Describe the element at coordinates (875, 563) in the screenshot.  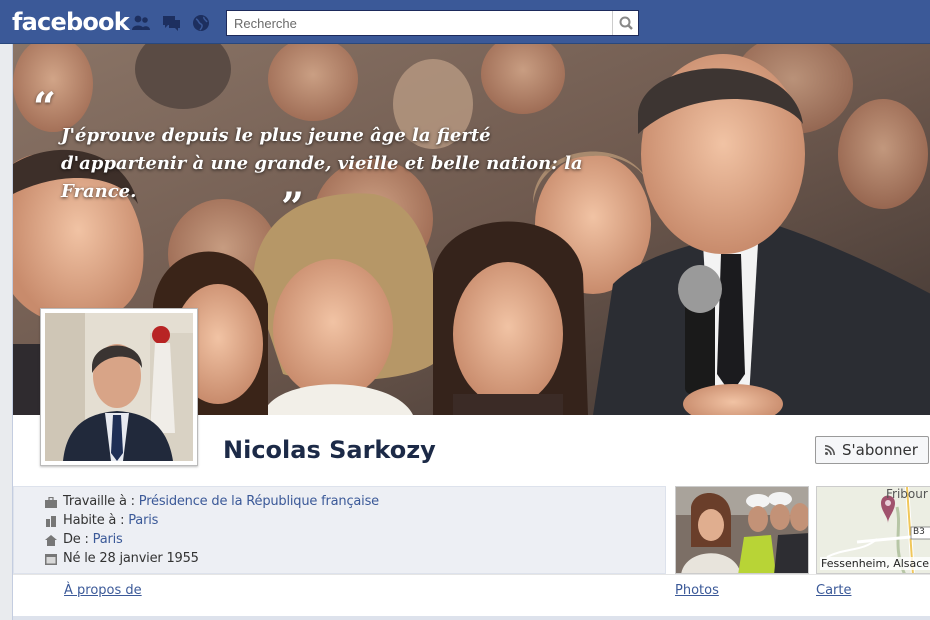
I see `map-location-label: Fessenheim, Alsace,` at that location.